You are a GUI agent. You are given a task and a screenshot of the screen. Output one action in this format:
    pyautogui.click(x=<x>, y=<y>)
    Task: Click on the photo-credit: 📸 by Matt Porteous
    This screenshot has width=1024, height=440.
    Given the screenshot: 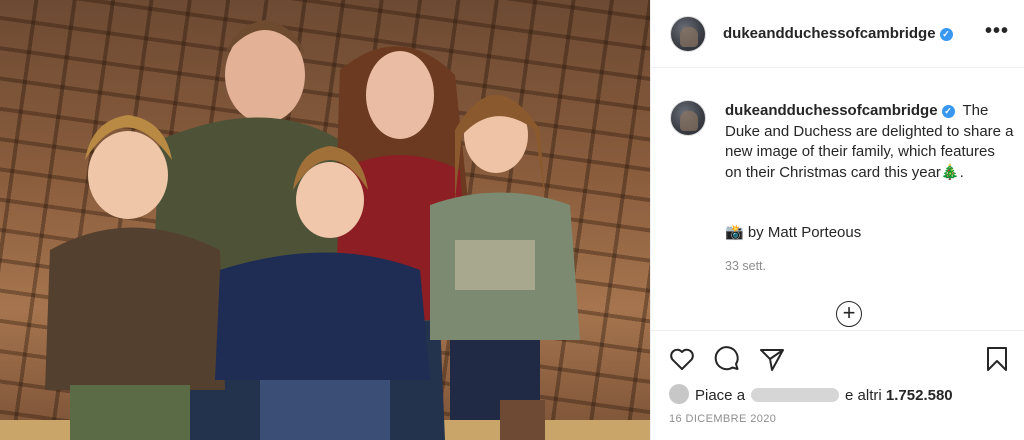 What is the action you would take?
    pyautogui.click(x=793, y=232)
    